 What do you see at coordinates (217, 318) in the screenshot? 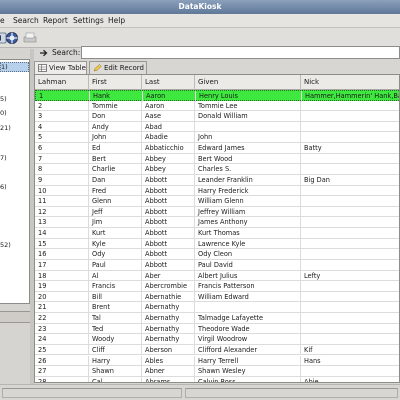
I see `table-row: 22 Tal Abernathy Talmadge Lafayette` at bounding box center [217, 318].